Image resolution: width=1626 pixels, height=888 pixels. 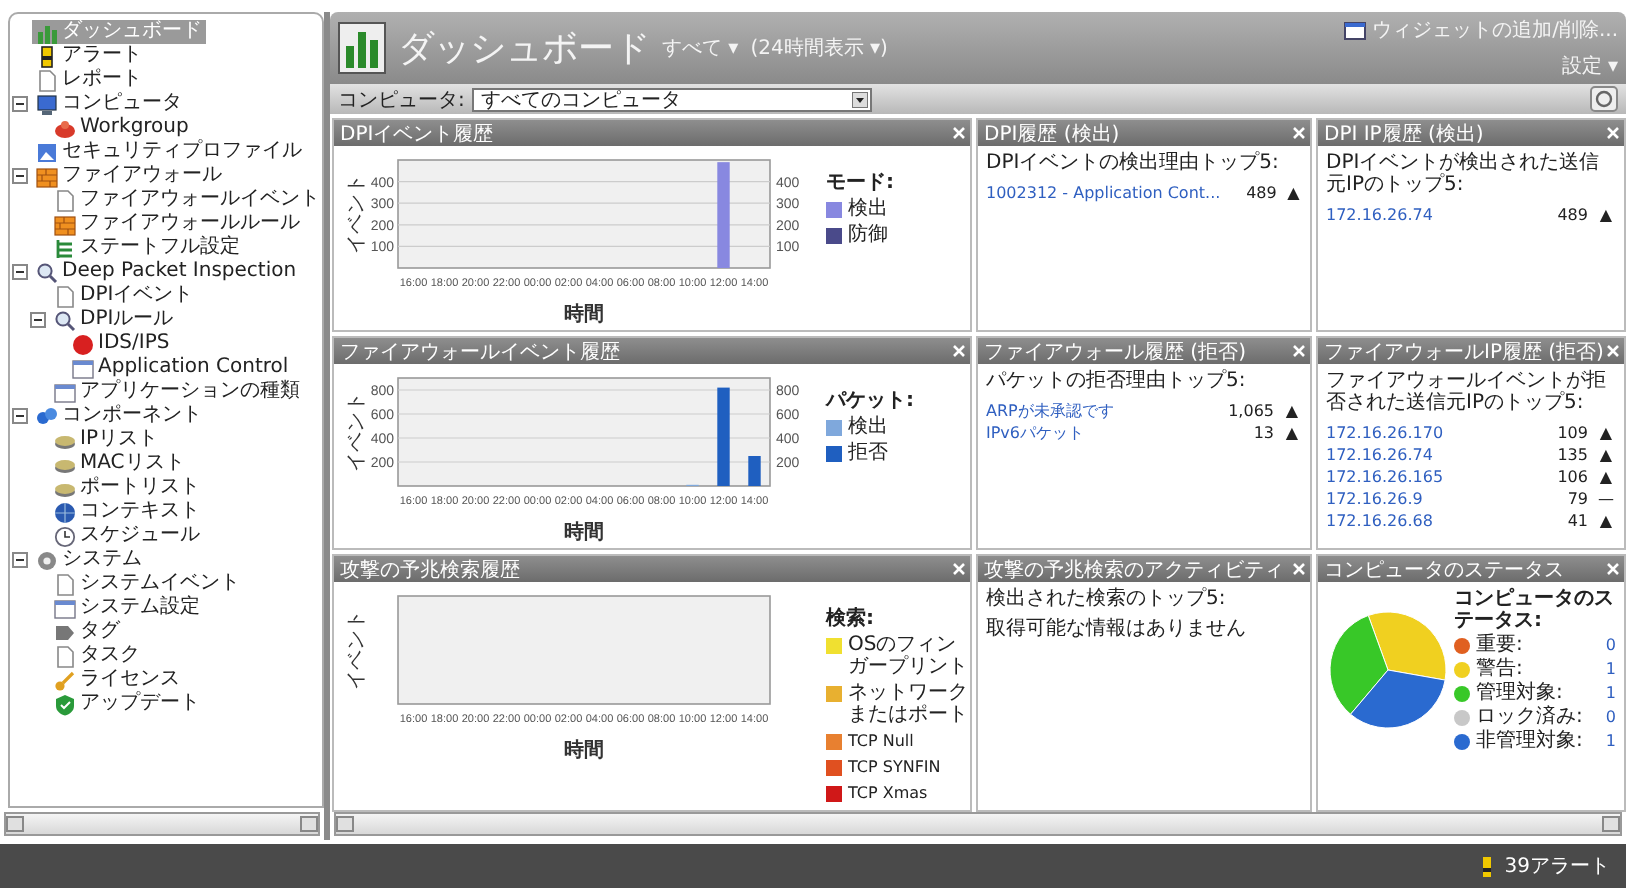 What do you see at coordinates (177, 392) in the screenshot?
I see `sidebar-item: アプリケーションの種類` at bounding box center [177, 392].